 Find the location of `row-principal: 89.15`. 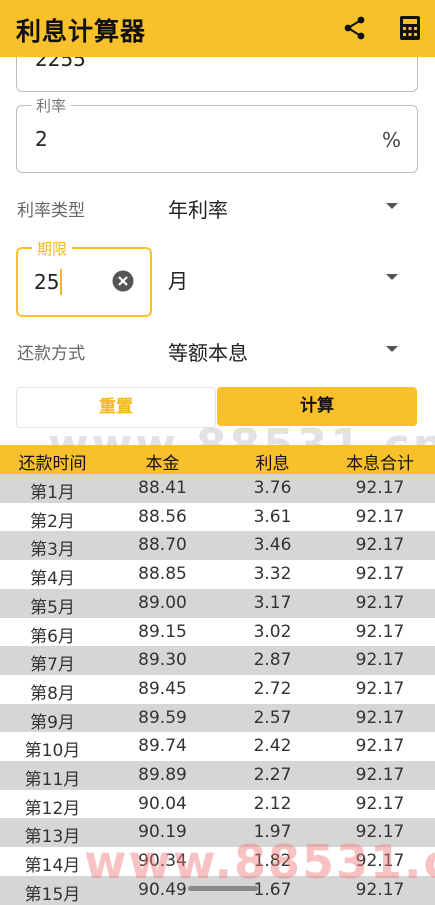

row-principal: 89.15 is located at coordinates (162, 631).